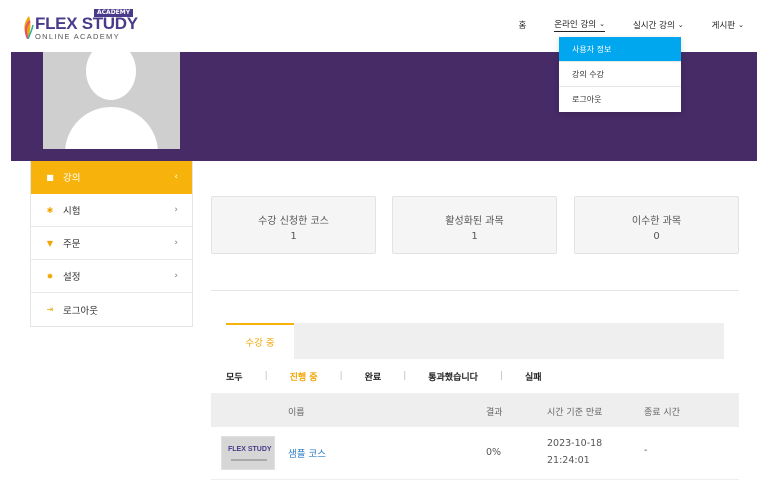 Image resolution: width=768 pixels, height=493 pixels. What do you see at coordinates (72, 178) in the screenshot?
I see `sidebar-item-label: 강의` at bounding box center [72, 178].